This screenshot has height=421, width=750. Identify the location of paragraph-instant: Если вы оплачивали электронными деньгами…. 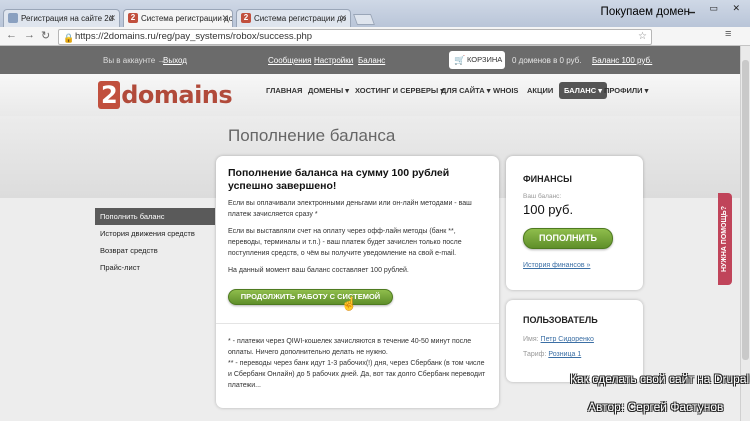
(350, 209).